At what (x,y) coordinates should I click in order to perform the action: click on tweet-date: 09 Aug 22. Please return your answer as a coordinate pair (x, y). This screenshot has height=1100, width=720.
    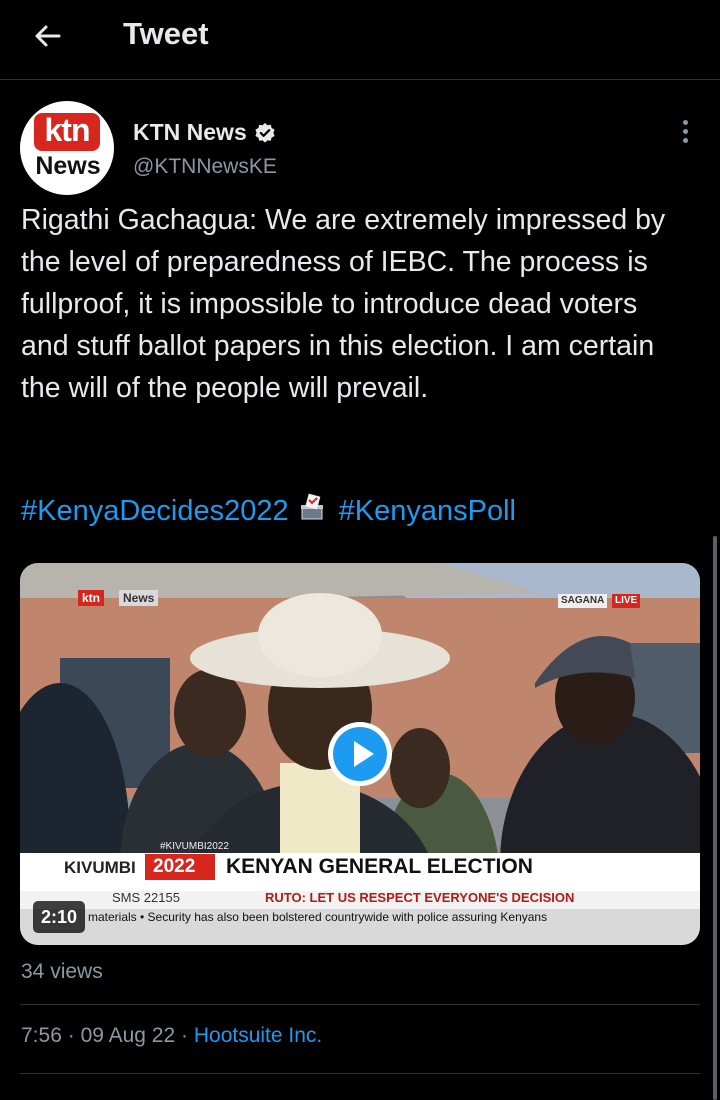
    Looking at the image, I should click on (128, 1035).